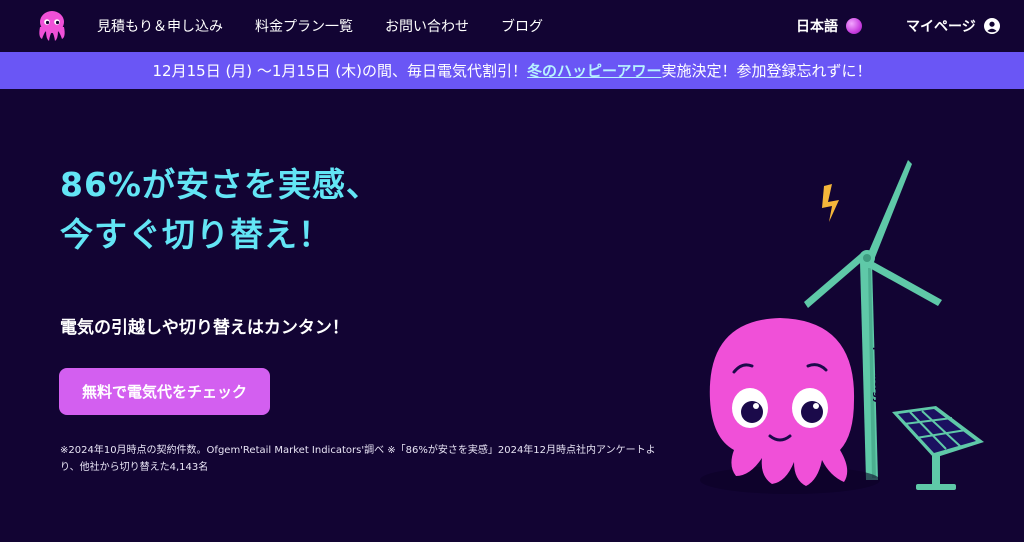  What do you see at coordinates (877, 364) in the screenshot?
I see `turbine-brand-text: octopus energy` at bounding box center [877, 364].